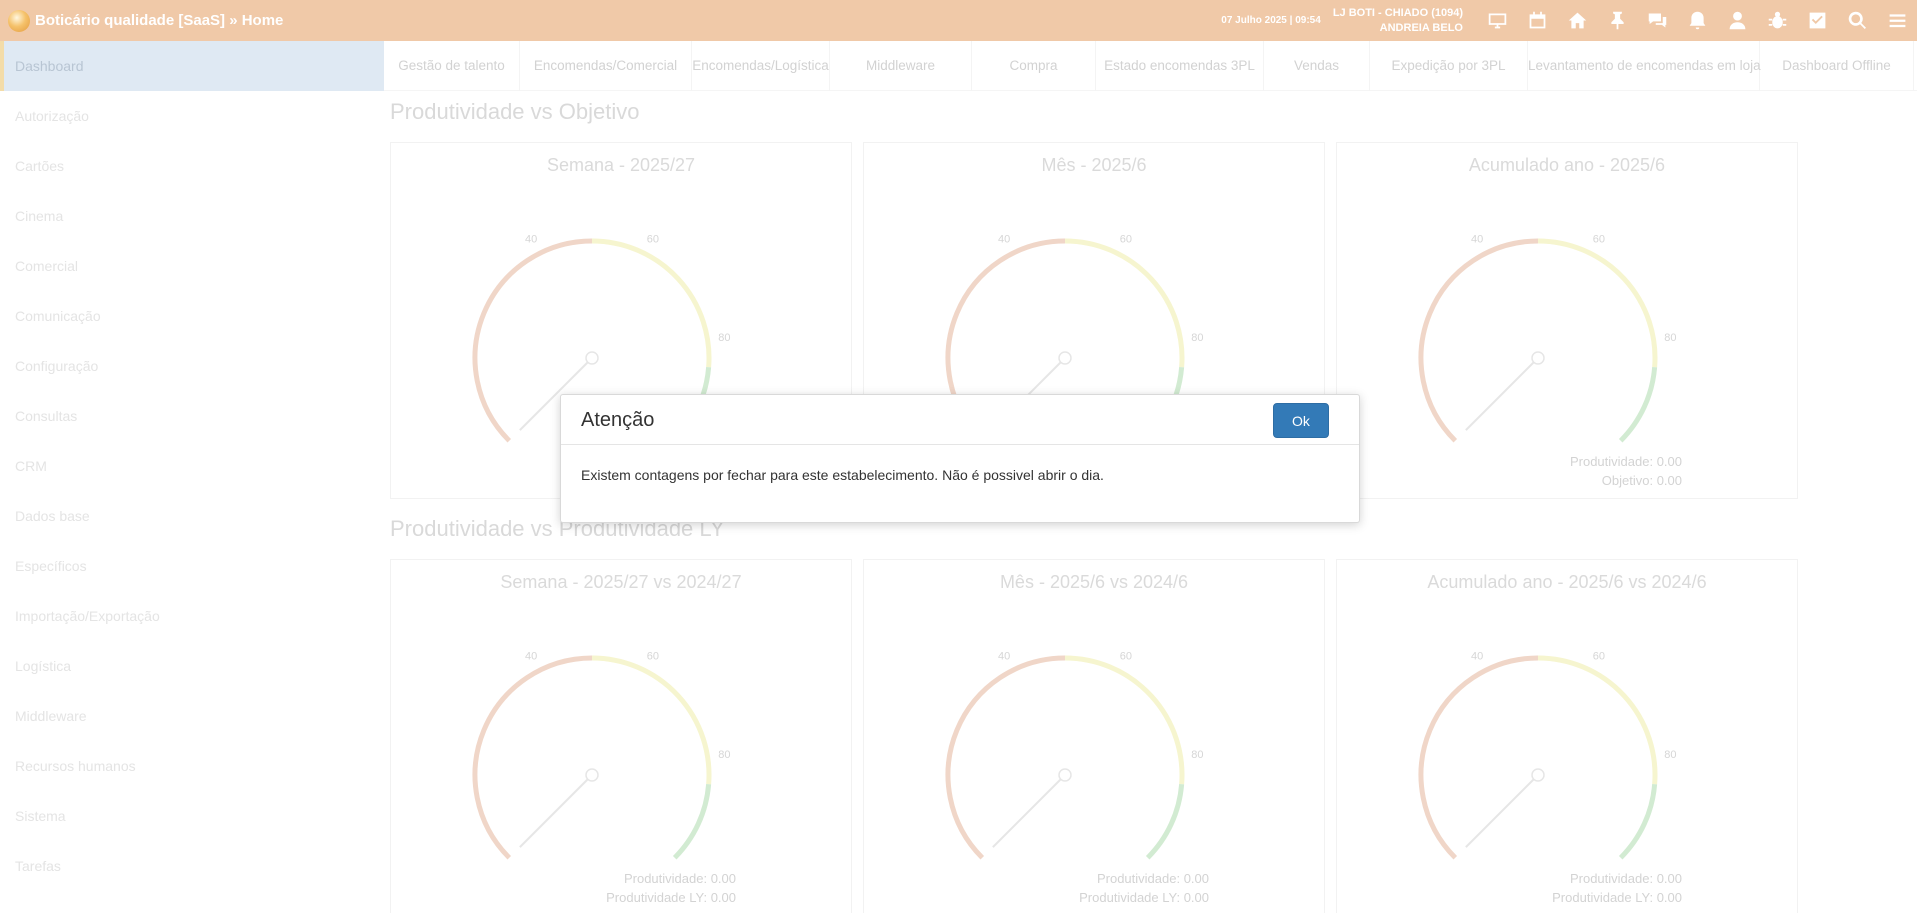 The image size is (1917, 913). What do you see at coordinates (192, 466) in the screenshot?
I see `sidebar-item-crm: CRM` at bounding box center [192, 466].